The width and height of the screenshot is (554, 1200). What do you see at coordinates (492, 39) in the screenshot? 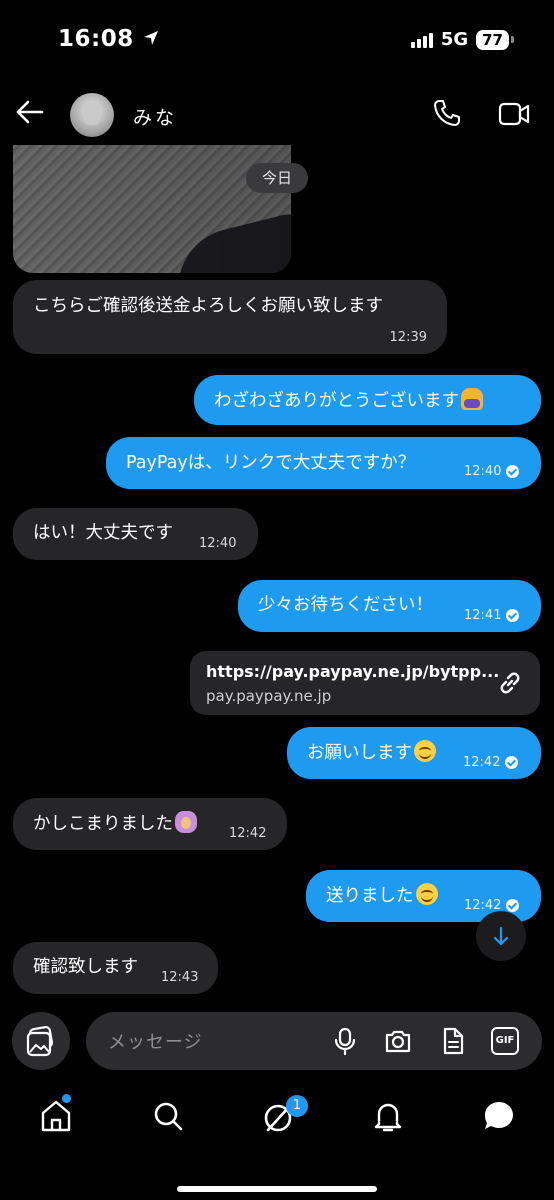
I see `battery-level: 77` at bounding box center [492, 39].